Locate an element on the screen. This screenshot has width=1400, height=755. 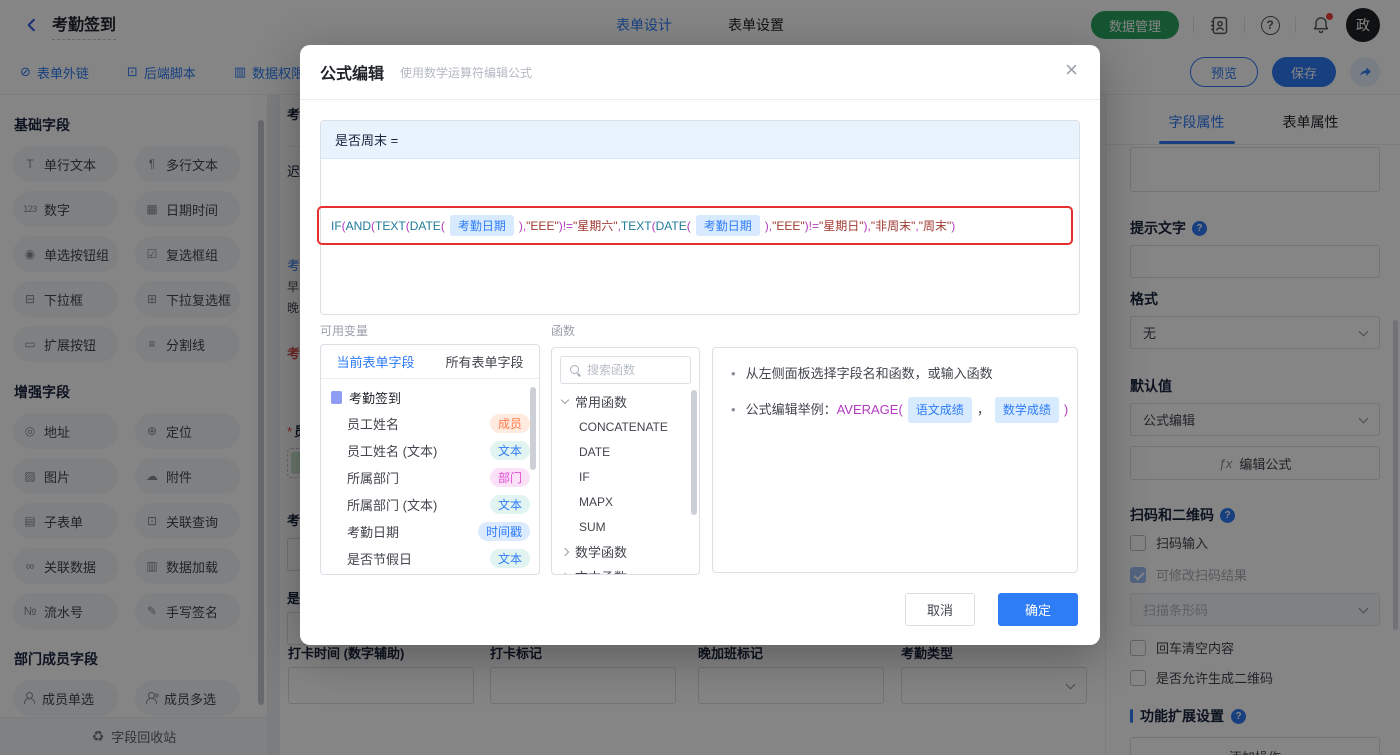
function-group-文本函数: 文本函数 is located at coordinates (625, 569).